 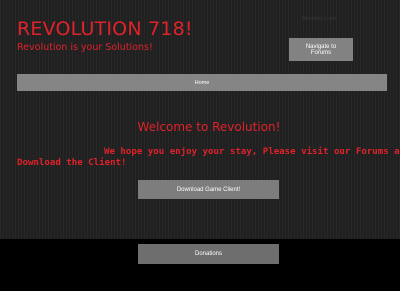 I want to click on welcome-heading: Welcome to Revolution!, so click(x=209, y=127).